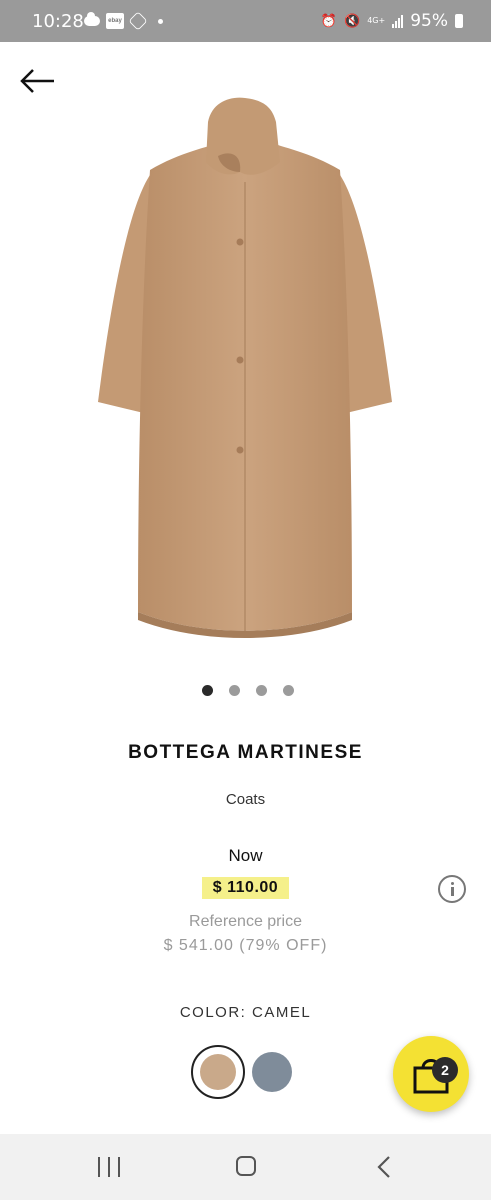 This screenshot has height=1200, width=491. What do you see at coordinates (245, 1012) in the screenshot?
I see `color-label: COLOR: CAMEL` at bounding box center [245, 1012].